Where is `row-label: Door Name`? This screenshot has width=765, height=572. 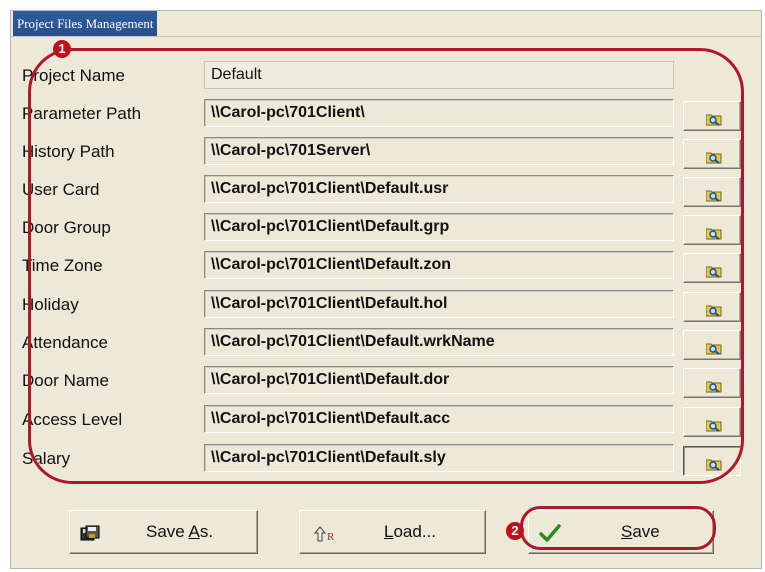
row-label: Door Name is located at coordinates (65, 380).